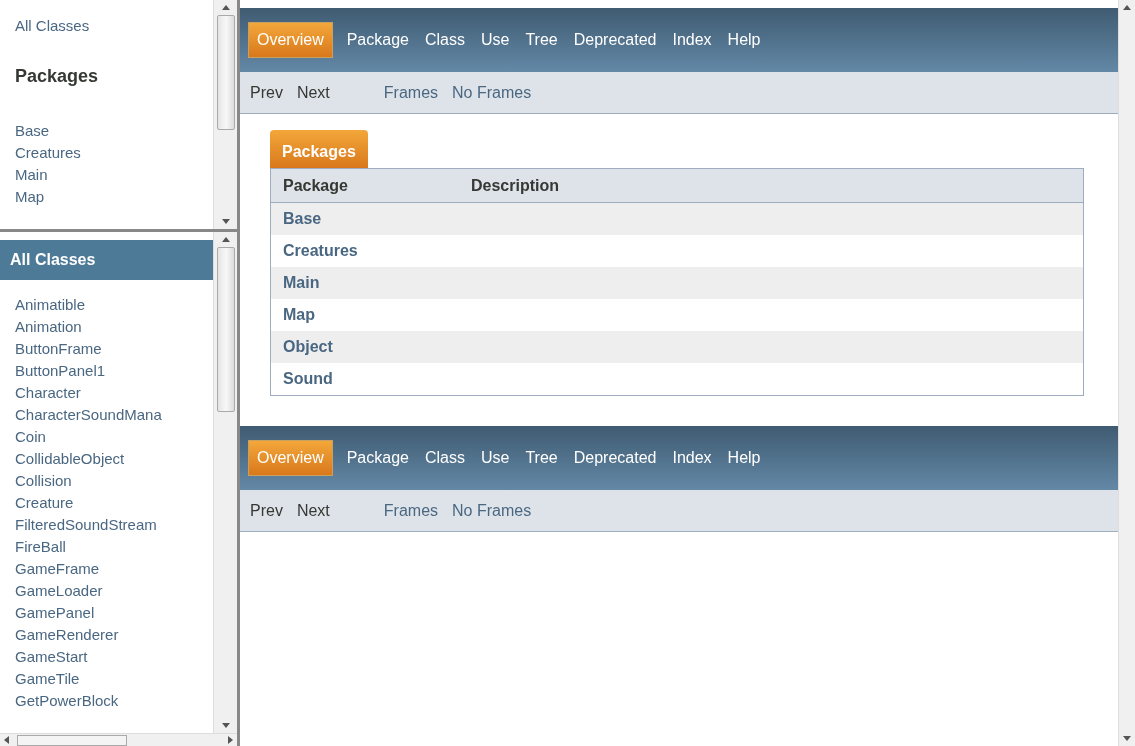 The image size is (1135, 746). I want to click on class-link: Coin, so click(106, 436).